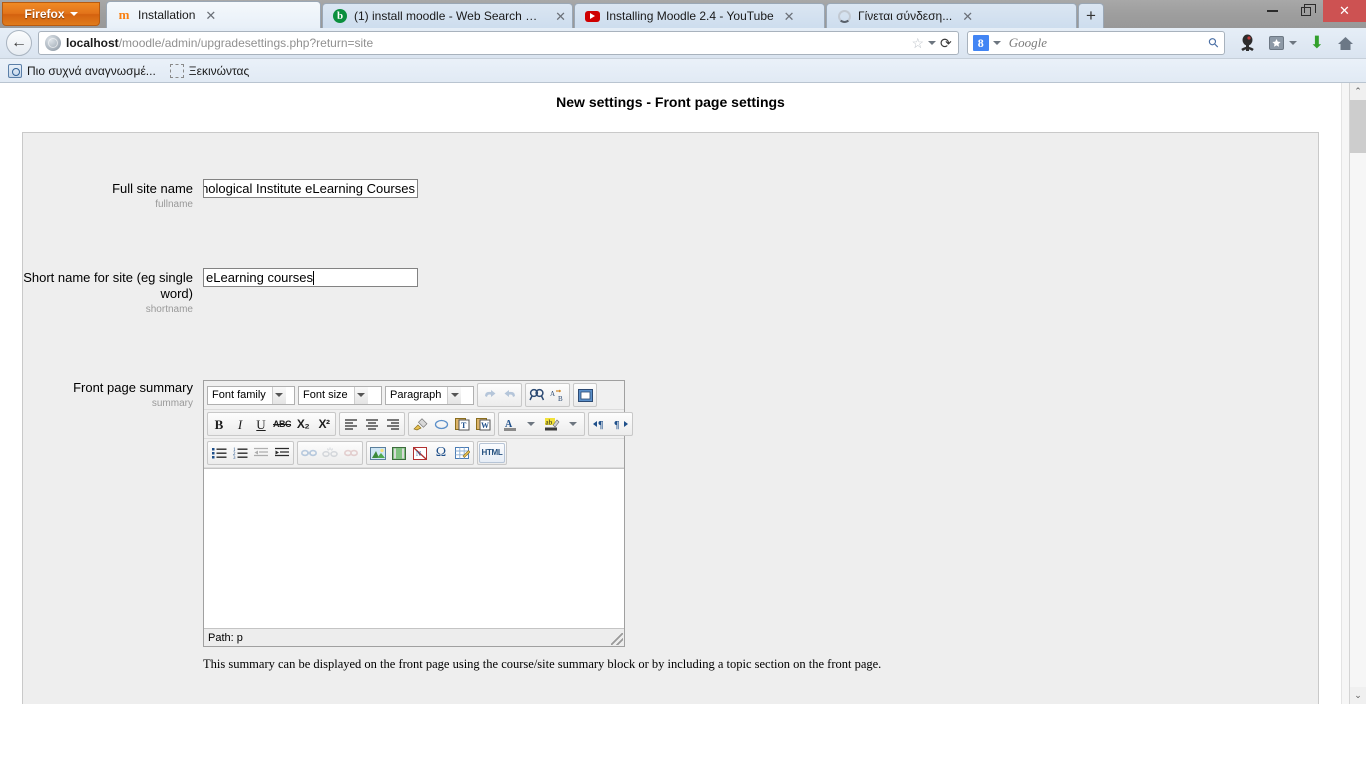  Describe the element at coordinates (51, 14) in the screenshot. I see `firefox-menu-button: Firefox` at that location.